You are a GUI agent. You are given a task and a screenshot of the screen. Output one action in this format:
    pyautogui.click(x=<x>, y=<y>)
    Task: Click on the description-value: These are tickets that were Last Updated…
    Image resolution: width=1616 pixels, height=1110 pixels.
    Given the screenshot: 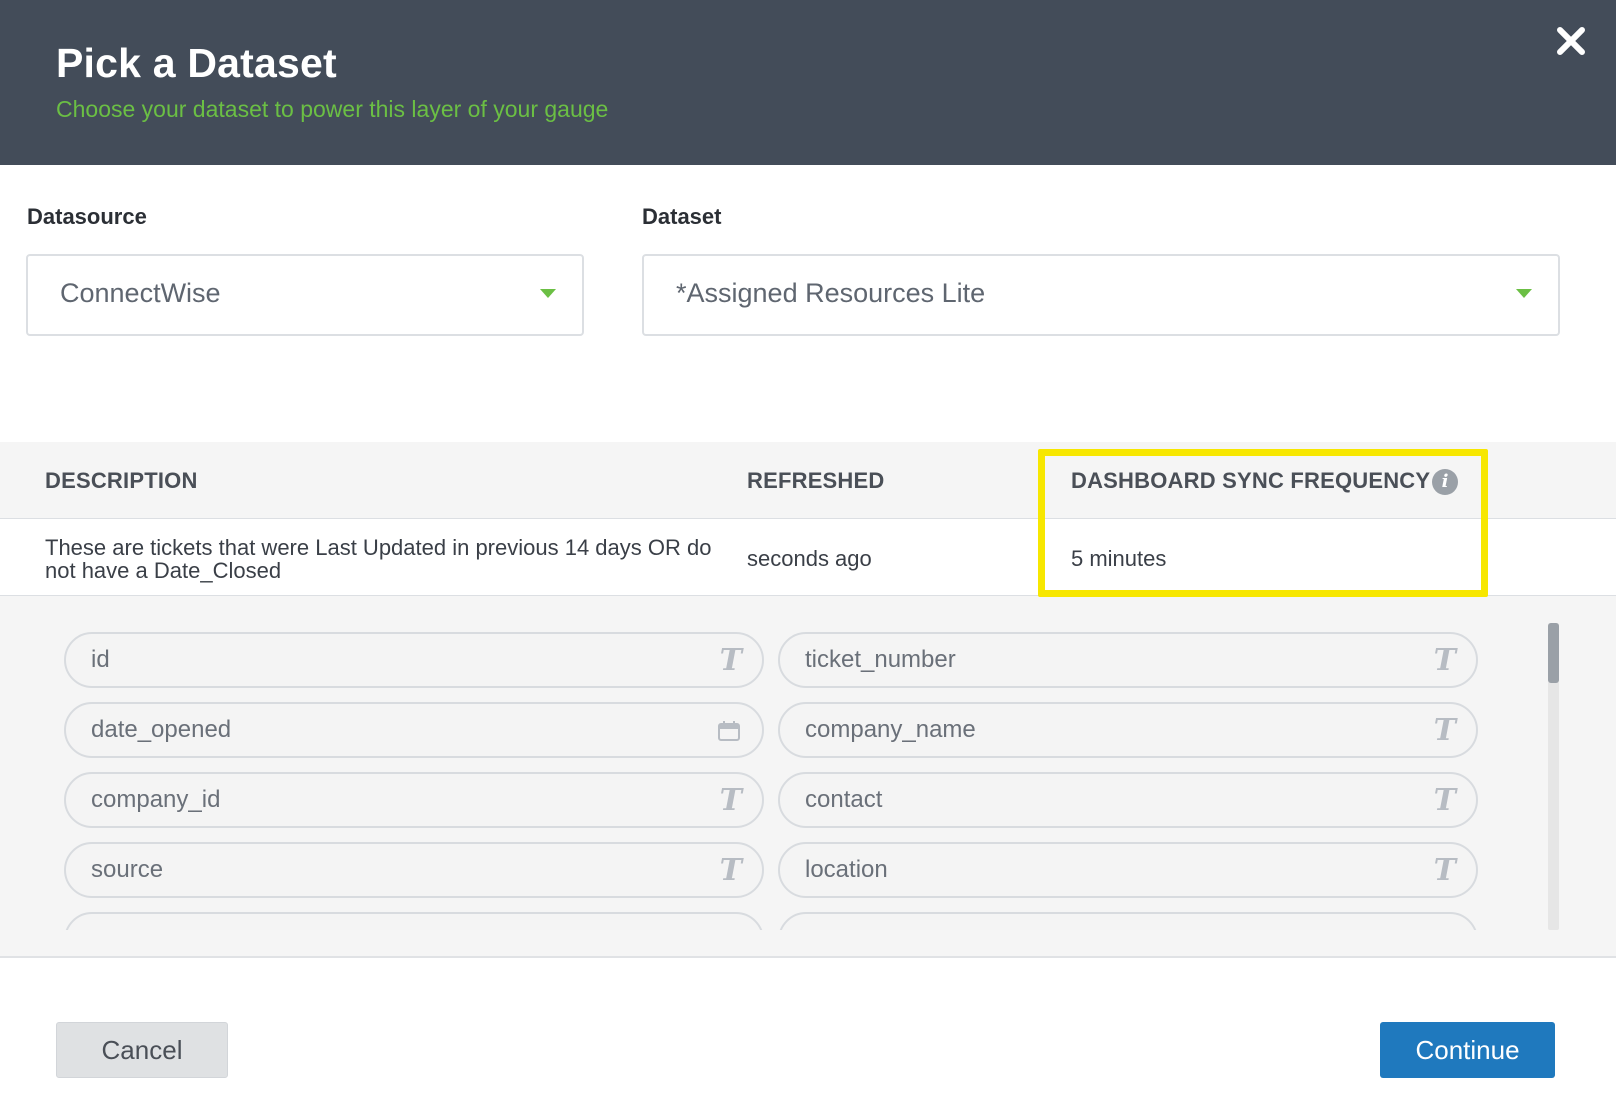 What is the action you would take?
    pyautogui.click(x=378, y=559)
    